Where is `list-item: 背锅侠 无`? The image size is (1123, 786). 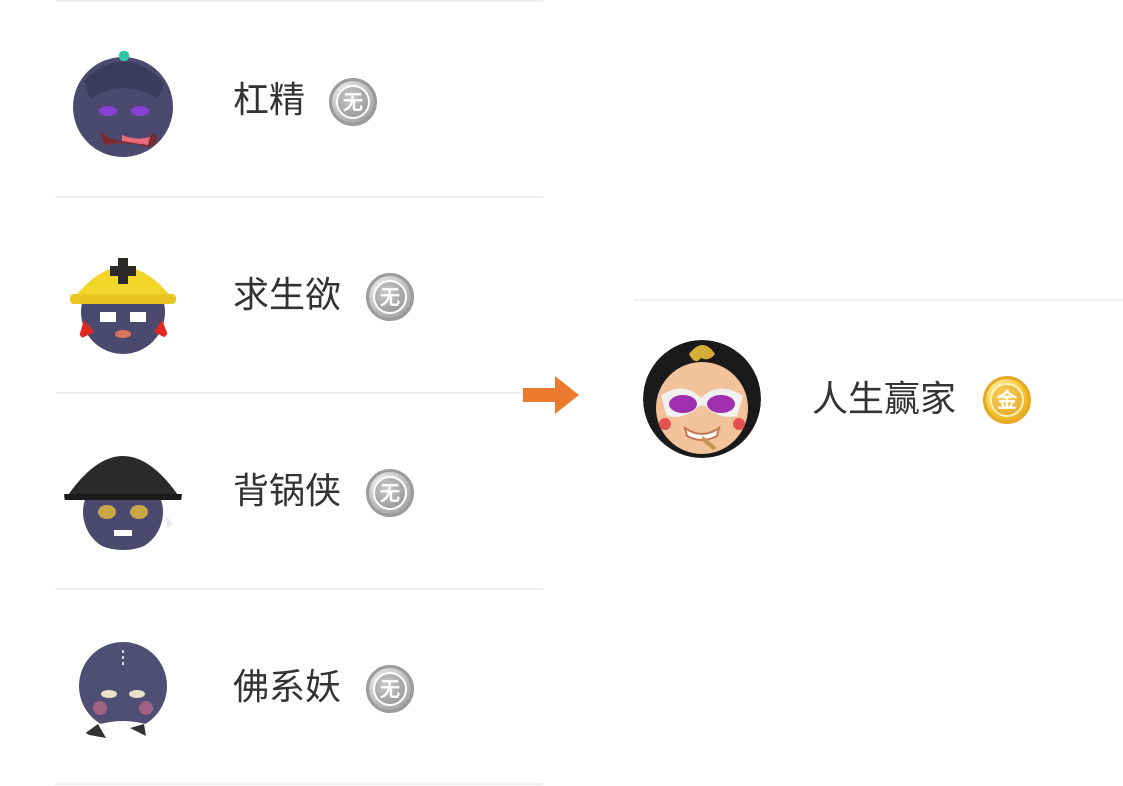
list-item: 背锅侠 无 is located at coordinates (299, 491).